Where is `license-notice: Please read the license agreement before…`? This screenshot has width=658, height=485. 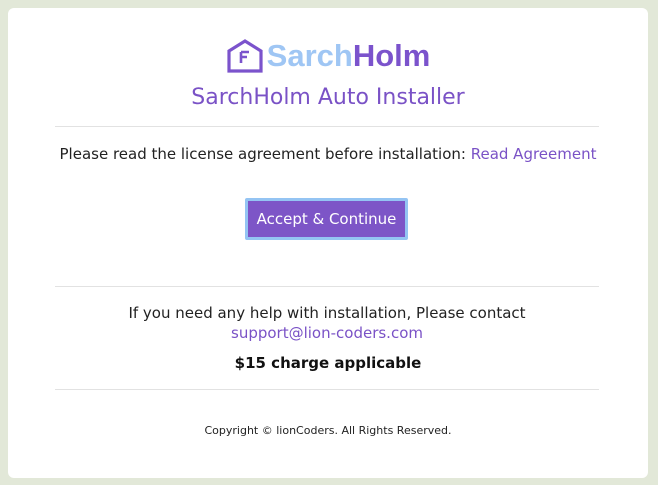
license-notice: Please read the license agreement before… is located at coordinates (328, 154).